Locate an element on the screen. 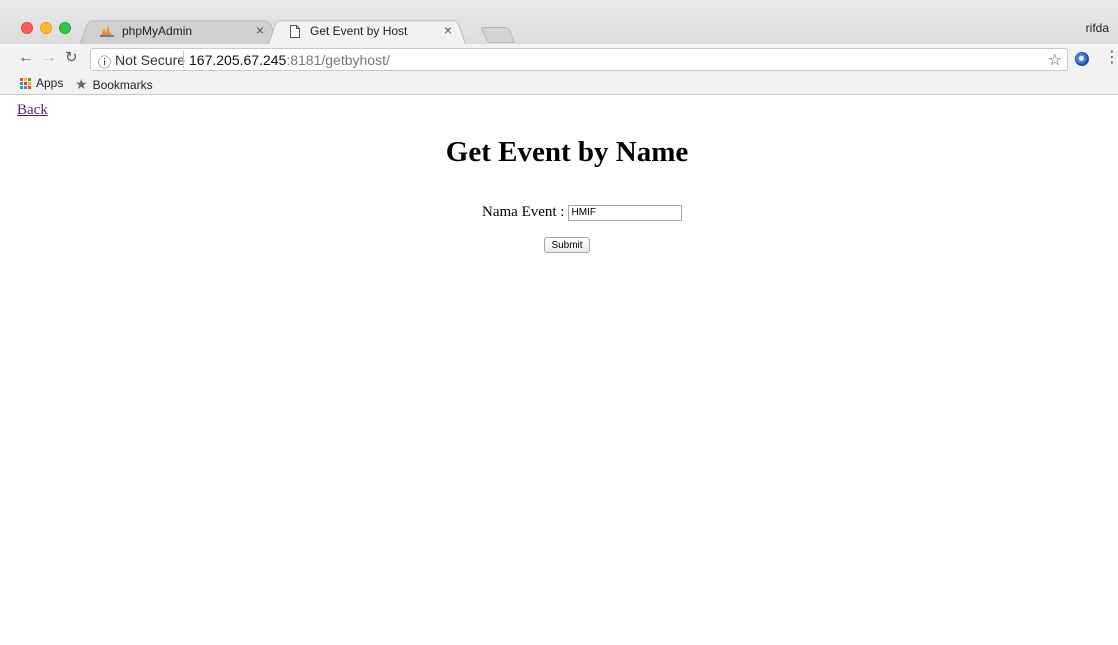 The width and height of the screenshot is (1118, 645). url-host: 167.205.67.245 is located at coordinates (238, 60).